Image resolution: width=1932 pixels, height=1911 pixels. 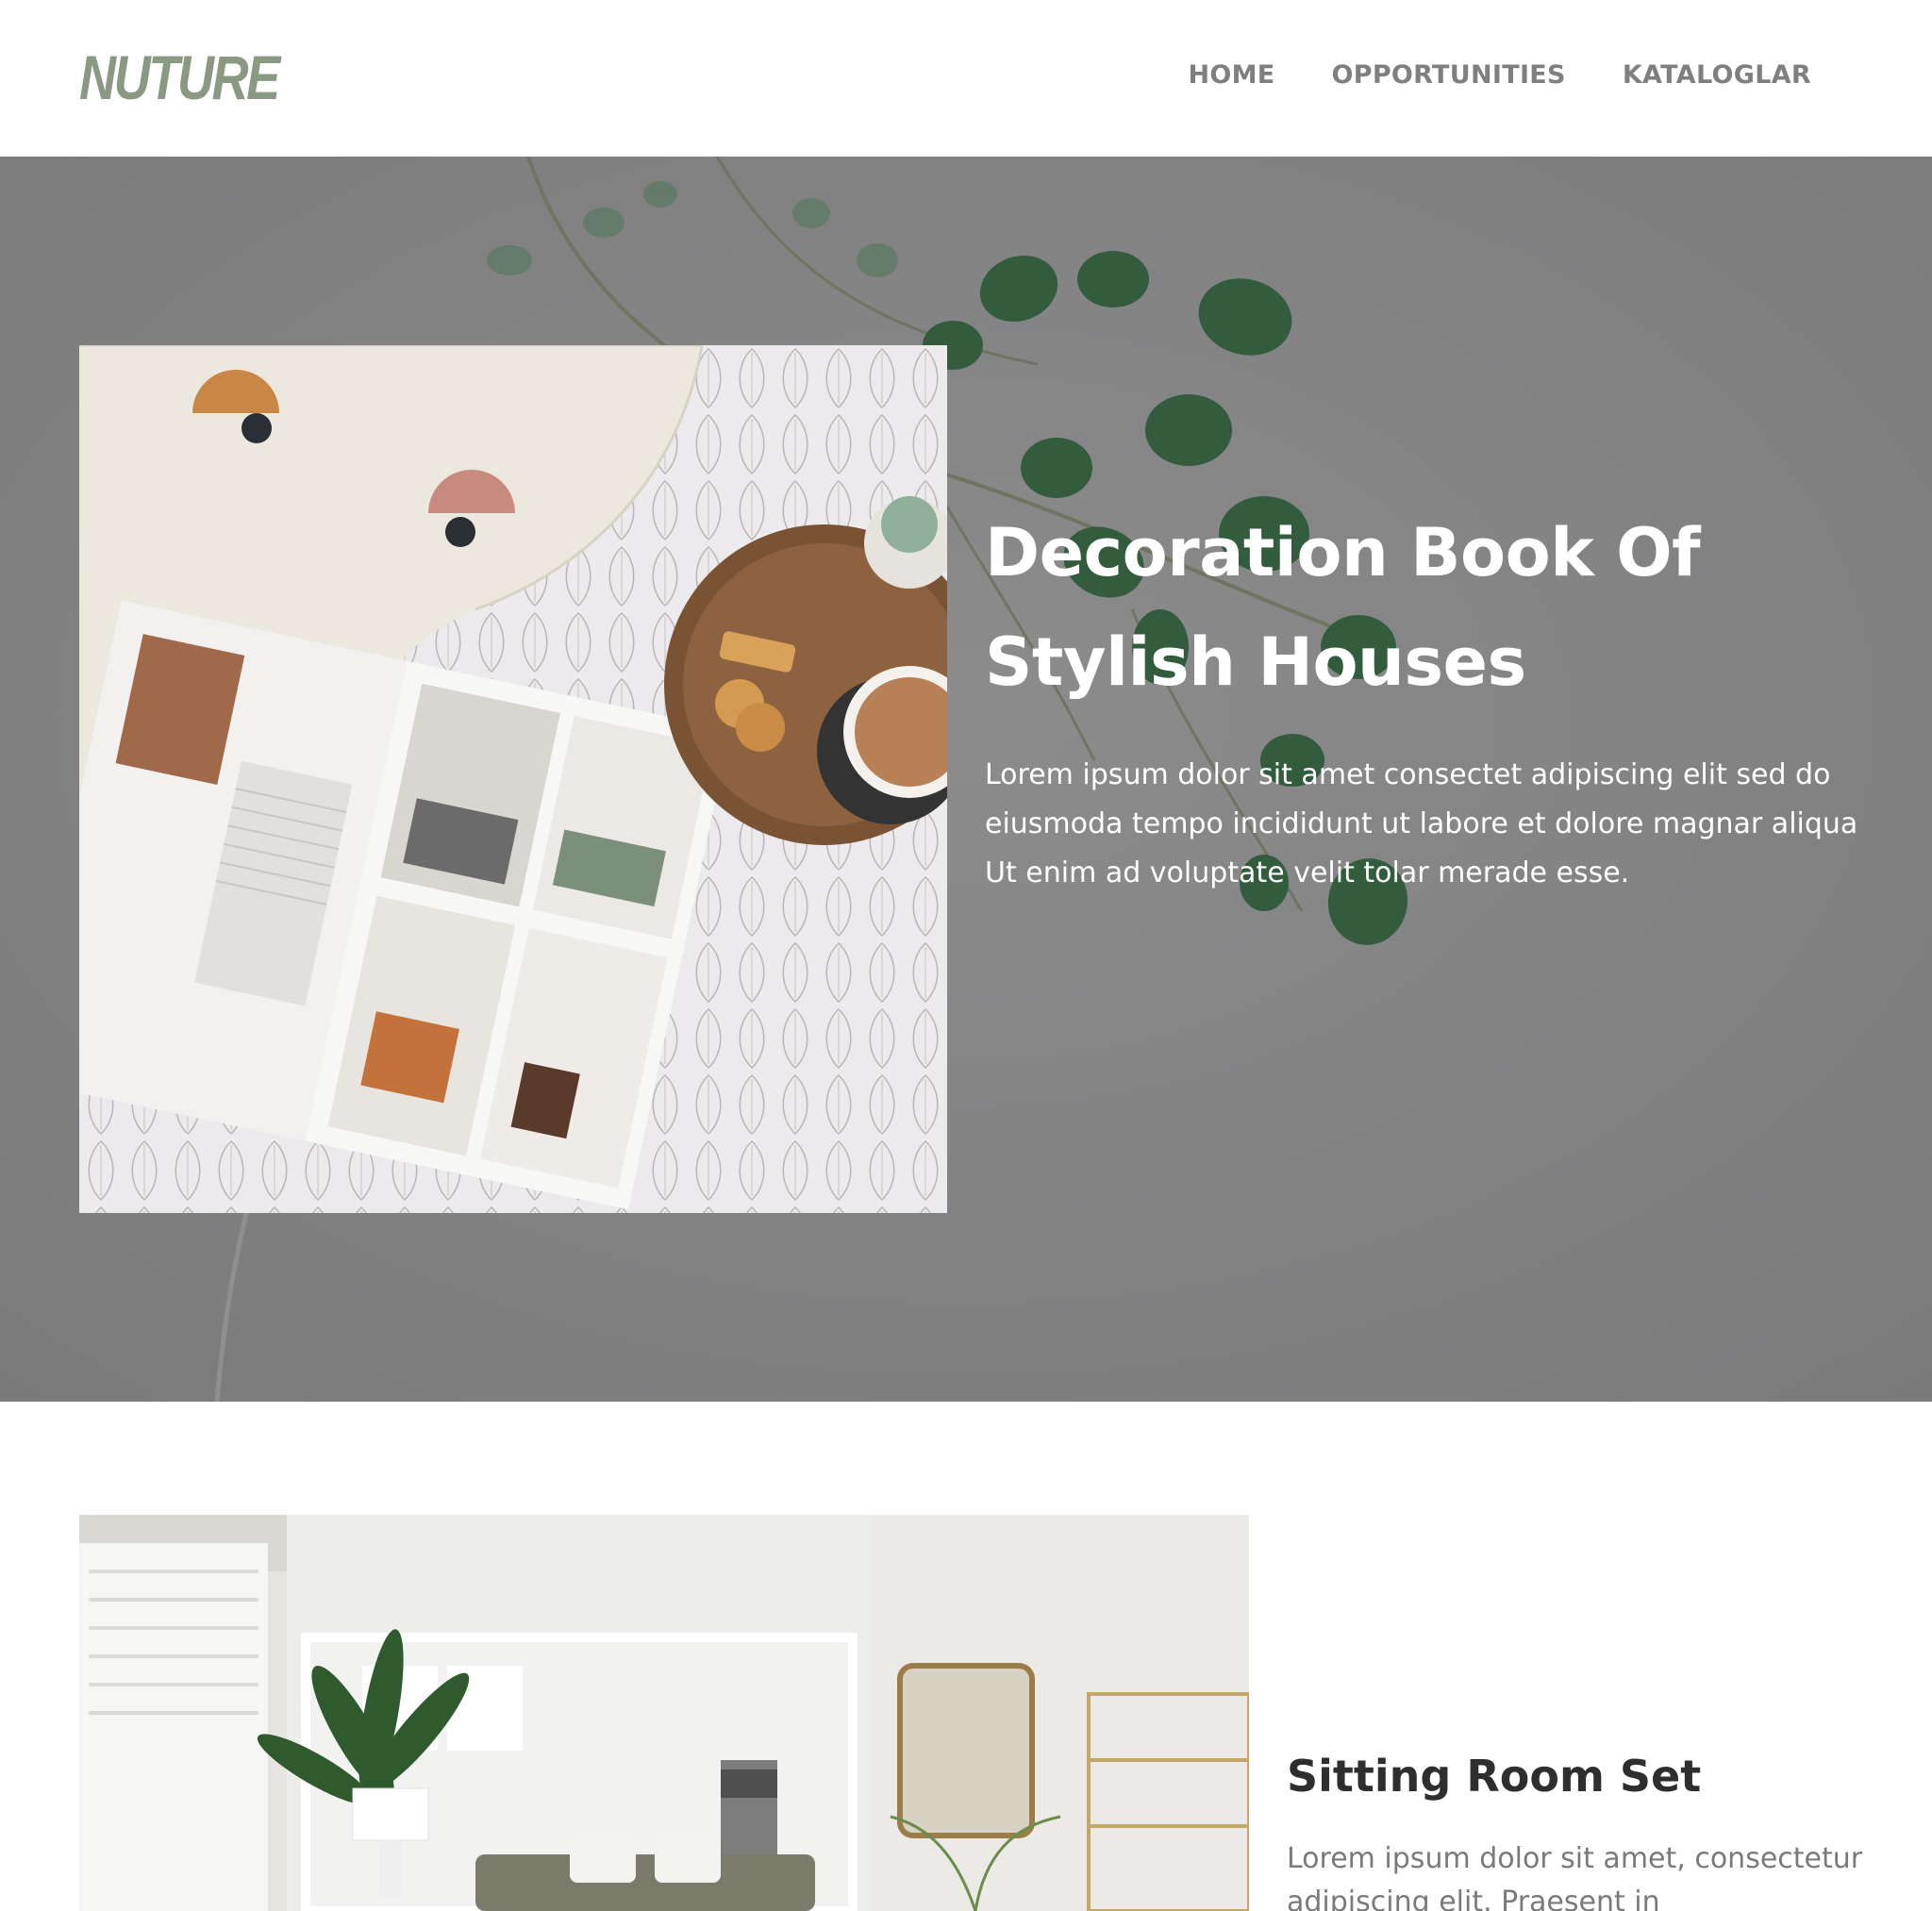 What do you see at coordinates (1231, 75) in the screenshot?
I see `nav-home-link: HOME` at bounding box center [1231, 75].